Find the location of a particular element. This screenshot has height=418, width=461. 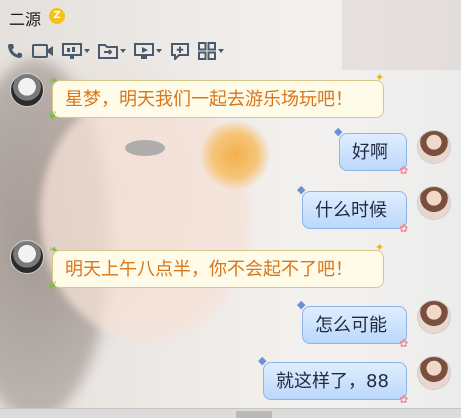

message-bubble-received: 星梦，明天我们一起去游乐场玩吧！ is located at coordinates (218, 99).